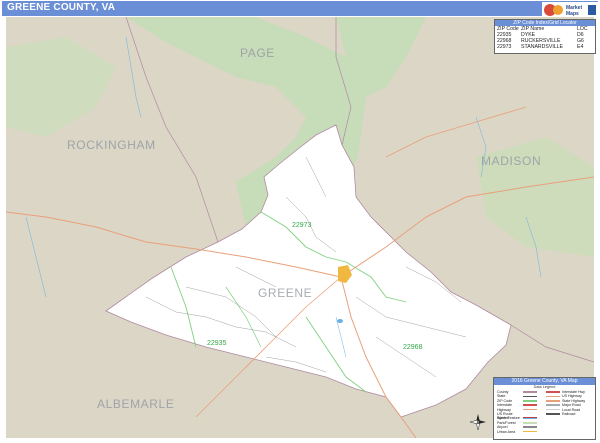 The width and height of the screenshot is (600, 443). Describe the element at coordinates (257, 53) in the screenshot. I see `county-label-page: PAGE` at that location.